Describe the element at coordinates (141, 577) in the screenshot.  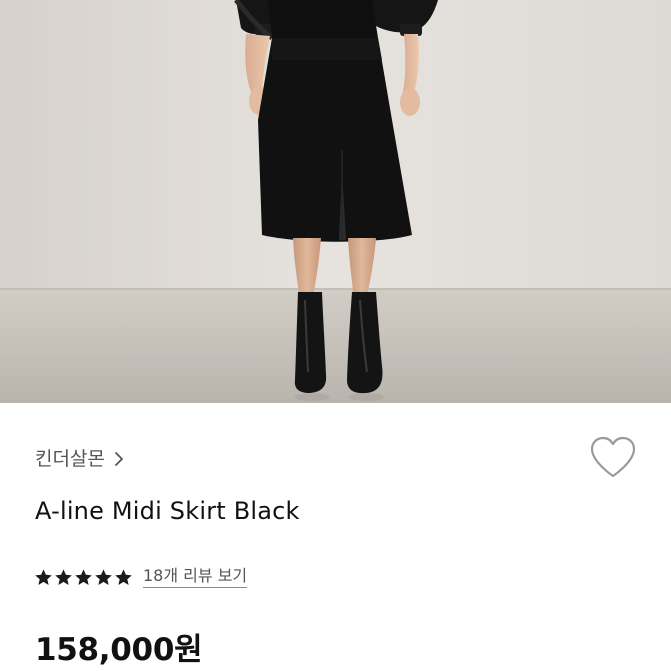
I see `rating-row: 18개 리뷰 보기` at that location.